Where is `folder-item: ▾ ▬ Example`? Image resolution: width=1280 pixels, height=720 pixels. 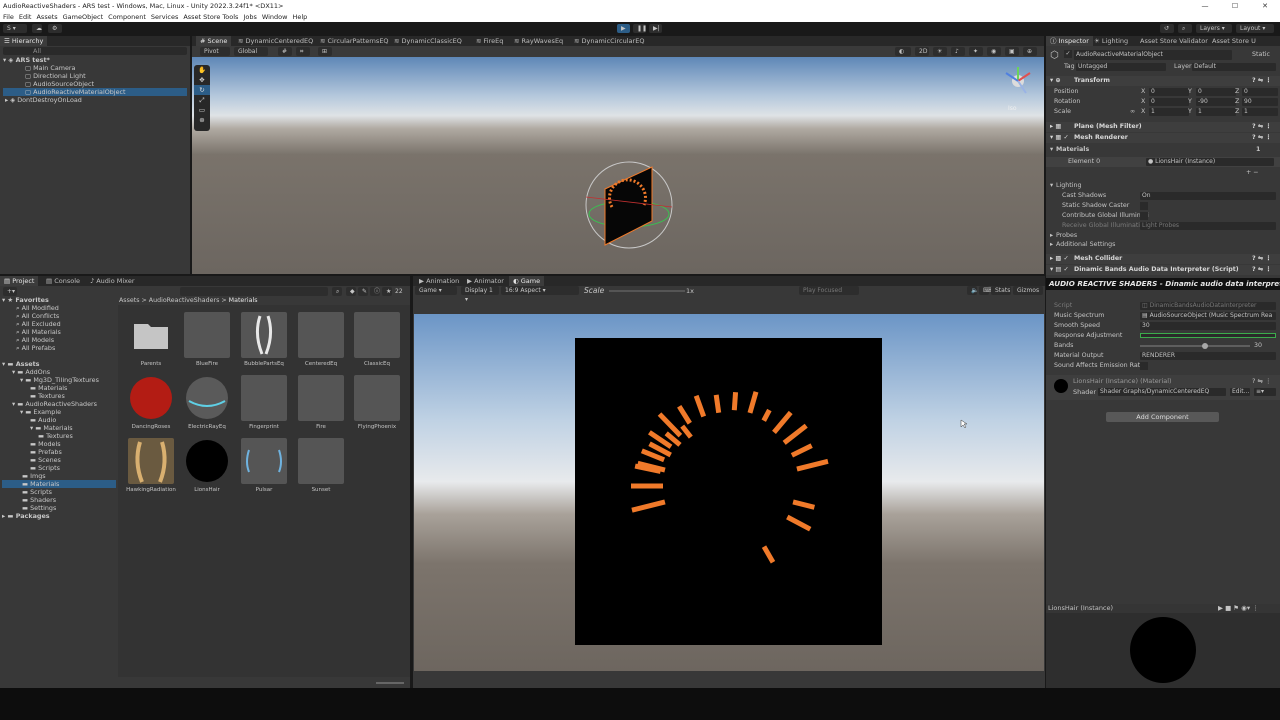 folder-item: ▾ ▬ Example is located at coordinates (59, 412).